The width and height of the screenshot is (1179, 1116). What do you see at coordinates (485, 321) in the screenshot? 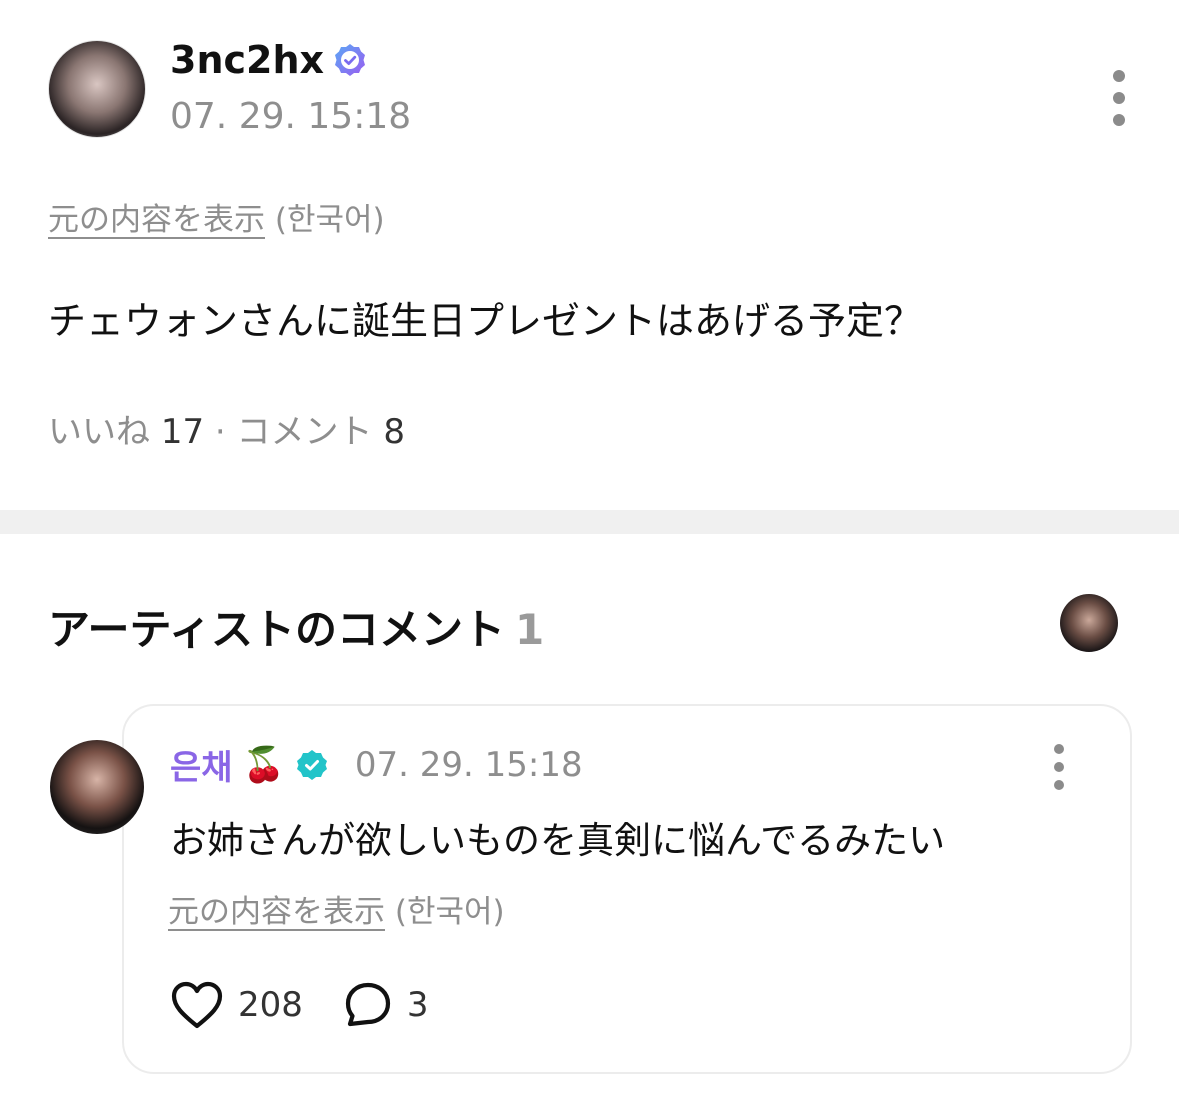
I see `post-body-text: チェウォンさんに誕生日プレゼントはあげる予定？` at bounding box center [485, 321].